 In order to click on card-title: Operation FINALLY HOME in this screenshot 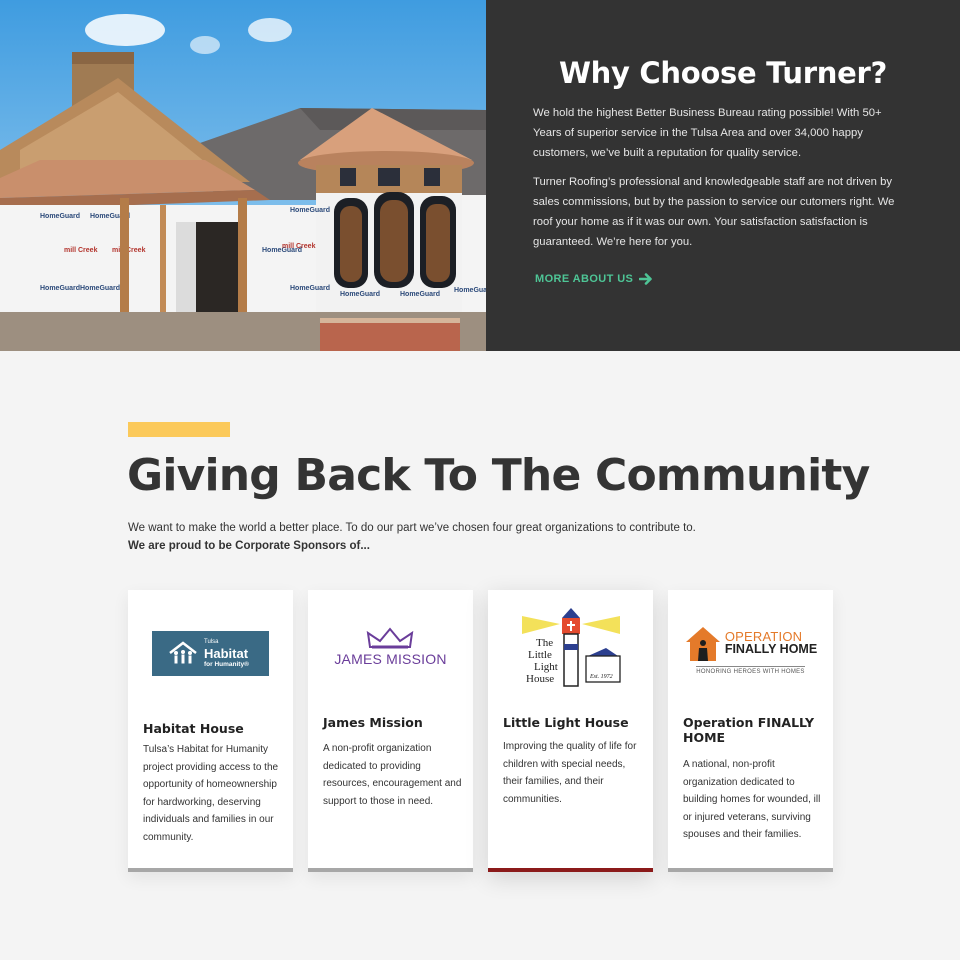, I will do `click(749, 730)`.